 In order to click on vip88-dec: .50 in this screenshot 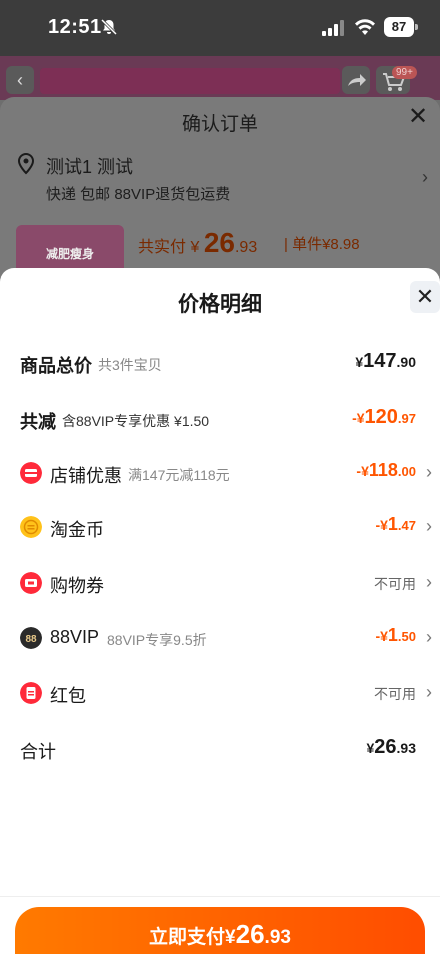, I will do `click(406, 636)`.